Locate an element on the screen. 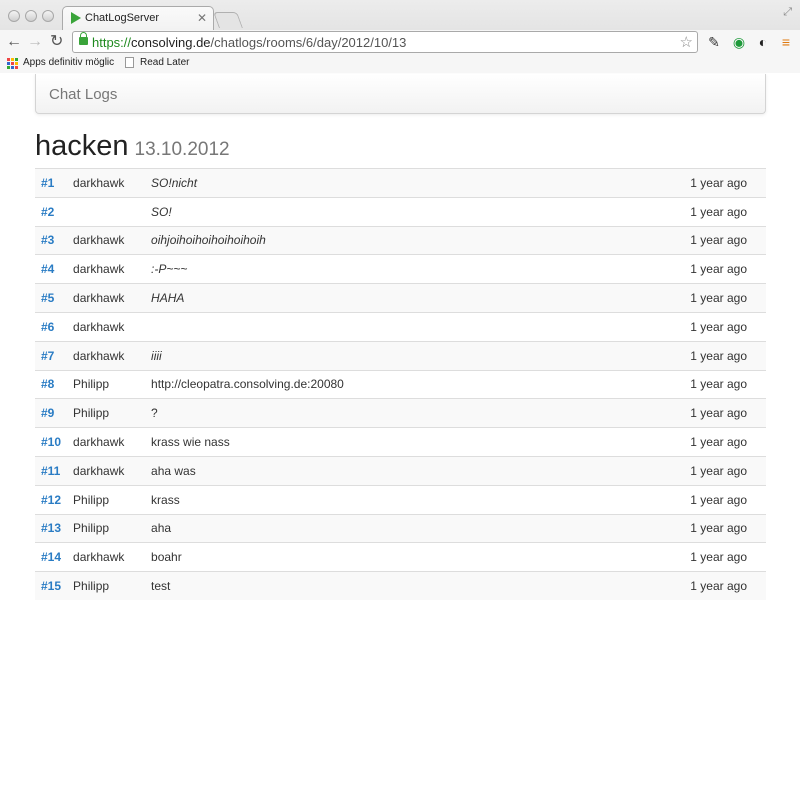  lock-icon is located at coordinates (83, 38).